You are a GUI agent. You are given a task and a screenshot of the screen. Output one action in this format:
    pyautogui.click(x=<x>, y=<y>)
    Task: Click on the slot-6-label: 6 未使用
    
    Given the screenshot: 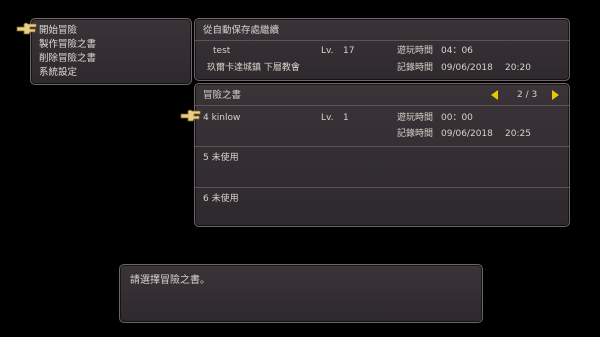 What is the action you would take?
    pyautogui.click(x=221, y=199)
    